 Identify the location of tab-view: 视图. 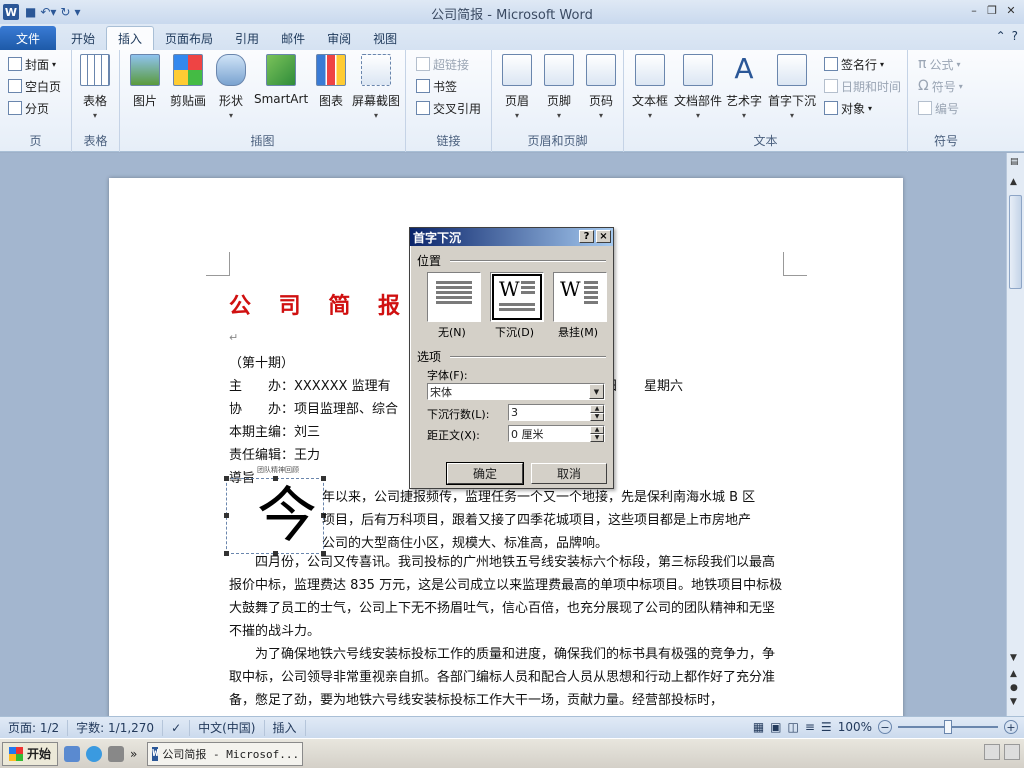
(385, 38).